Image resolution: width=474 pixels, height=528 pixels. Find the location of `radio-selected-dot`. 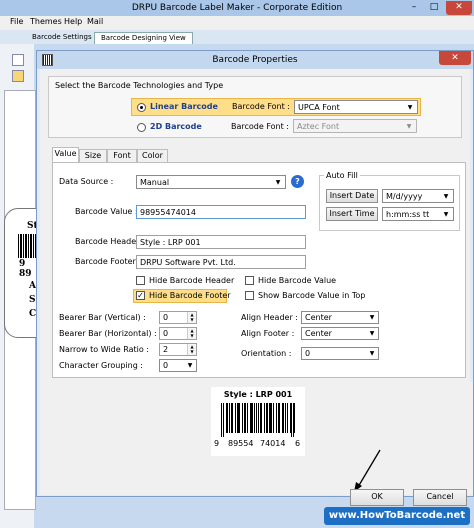

radio-selected-dot is located at coordinates (141, 107).